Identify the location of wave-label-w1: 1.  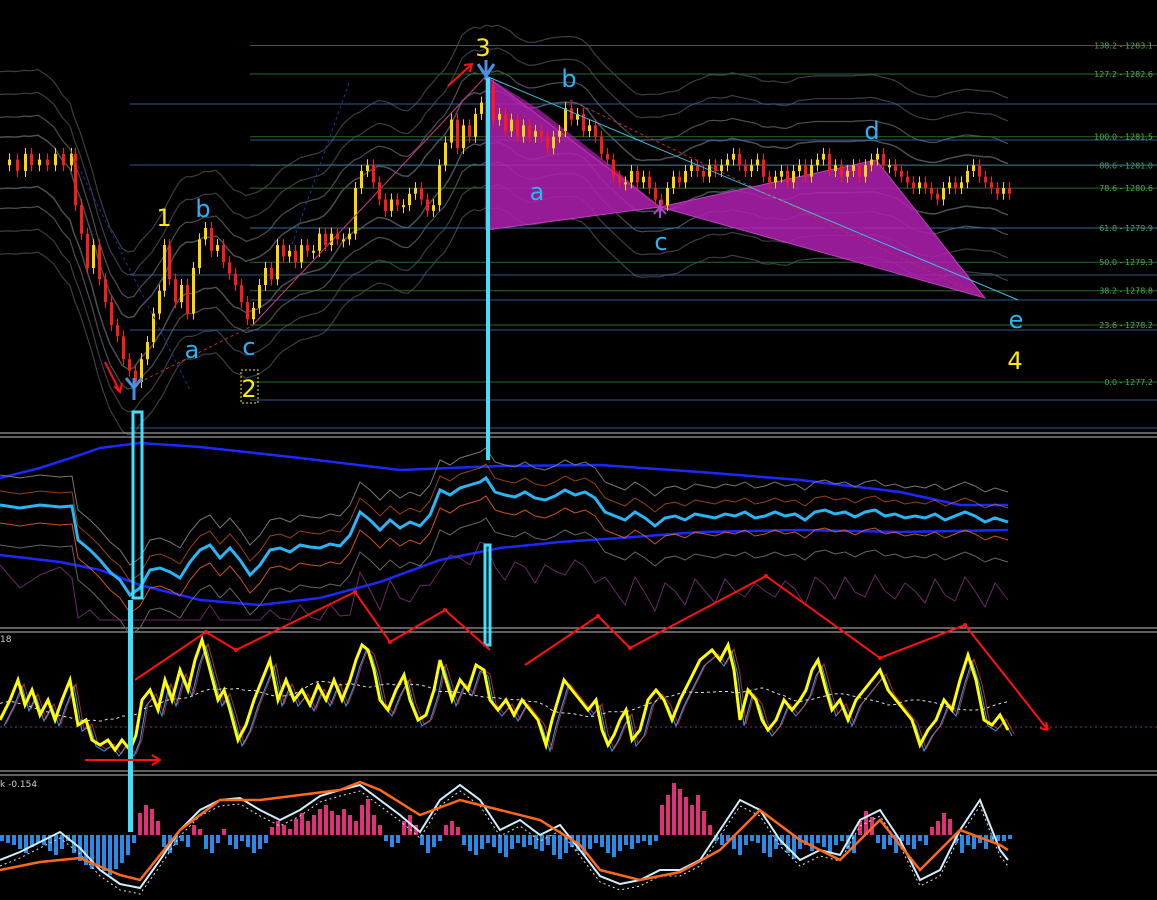
(163, 218).